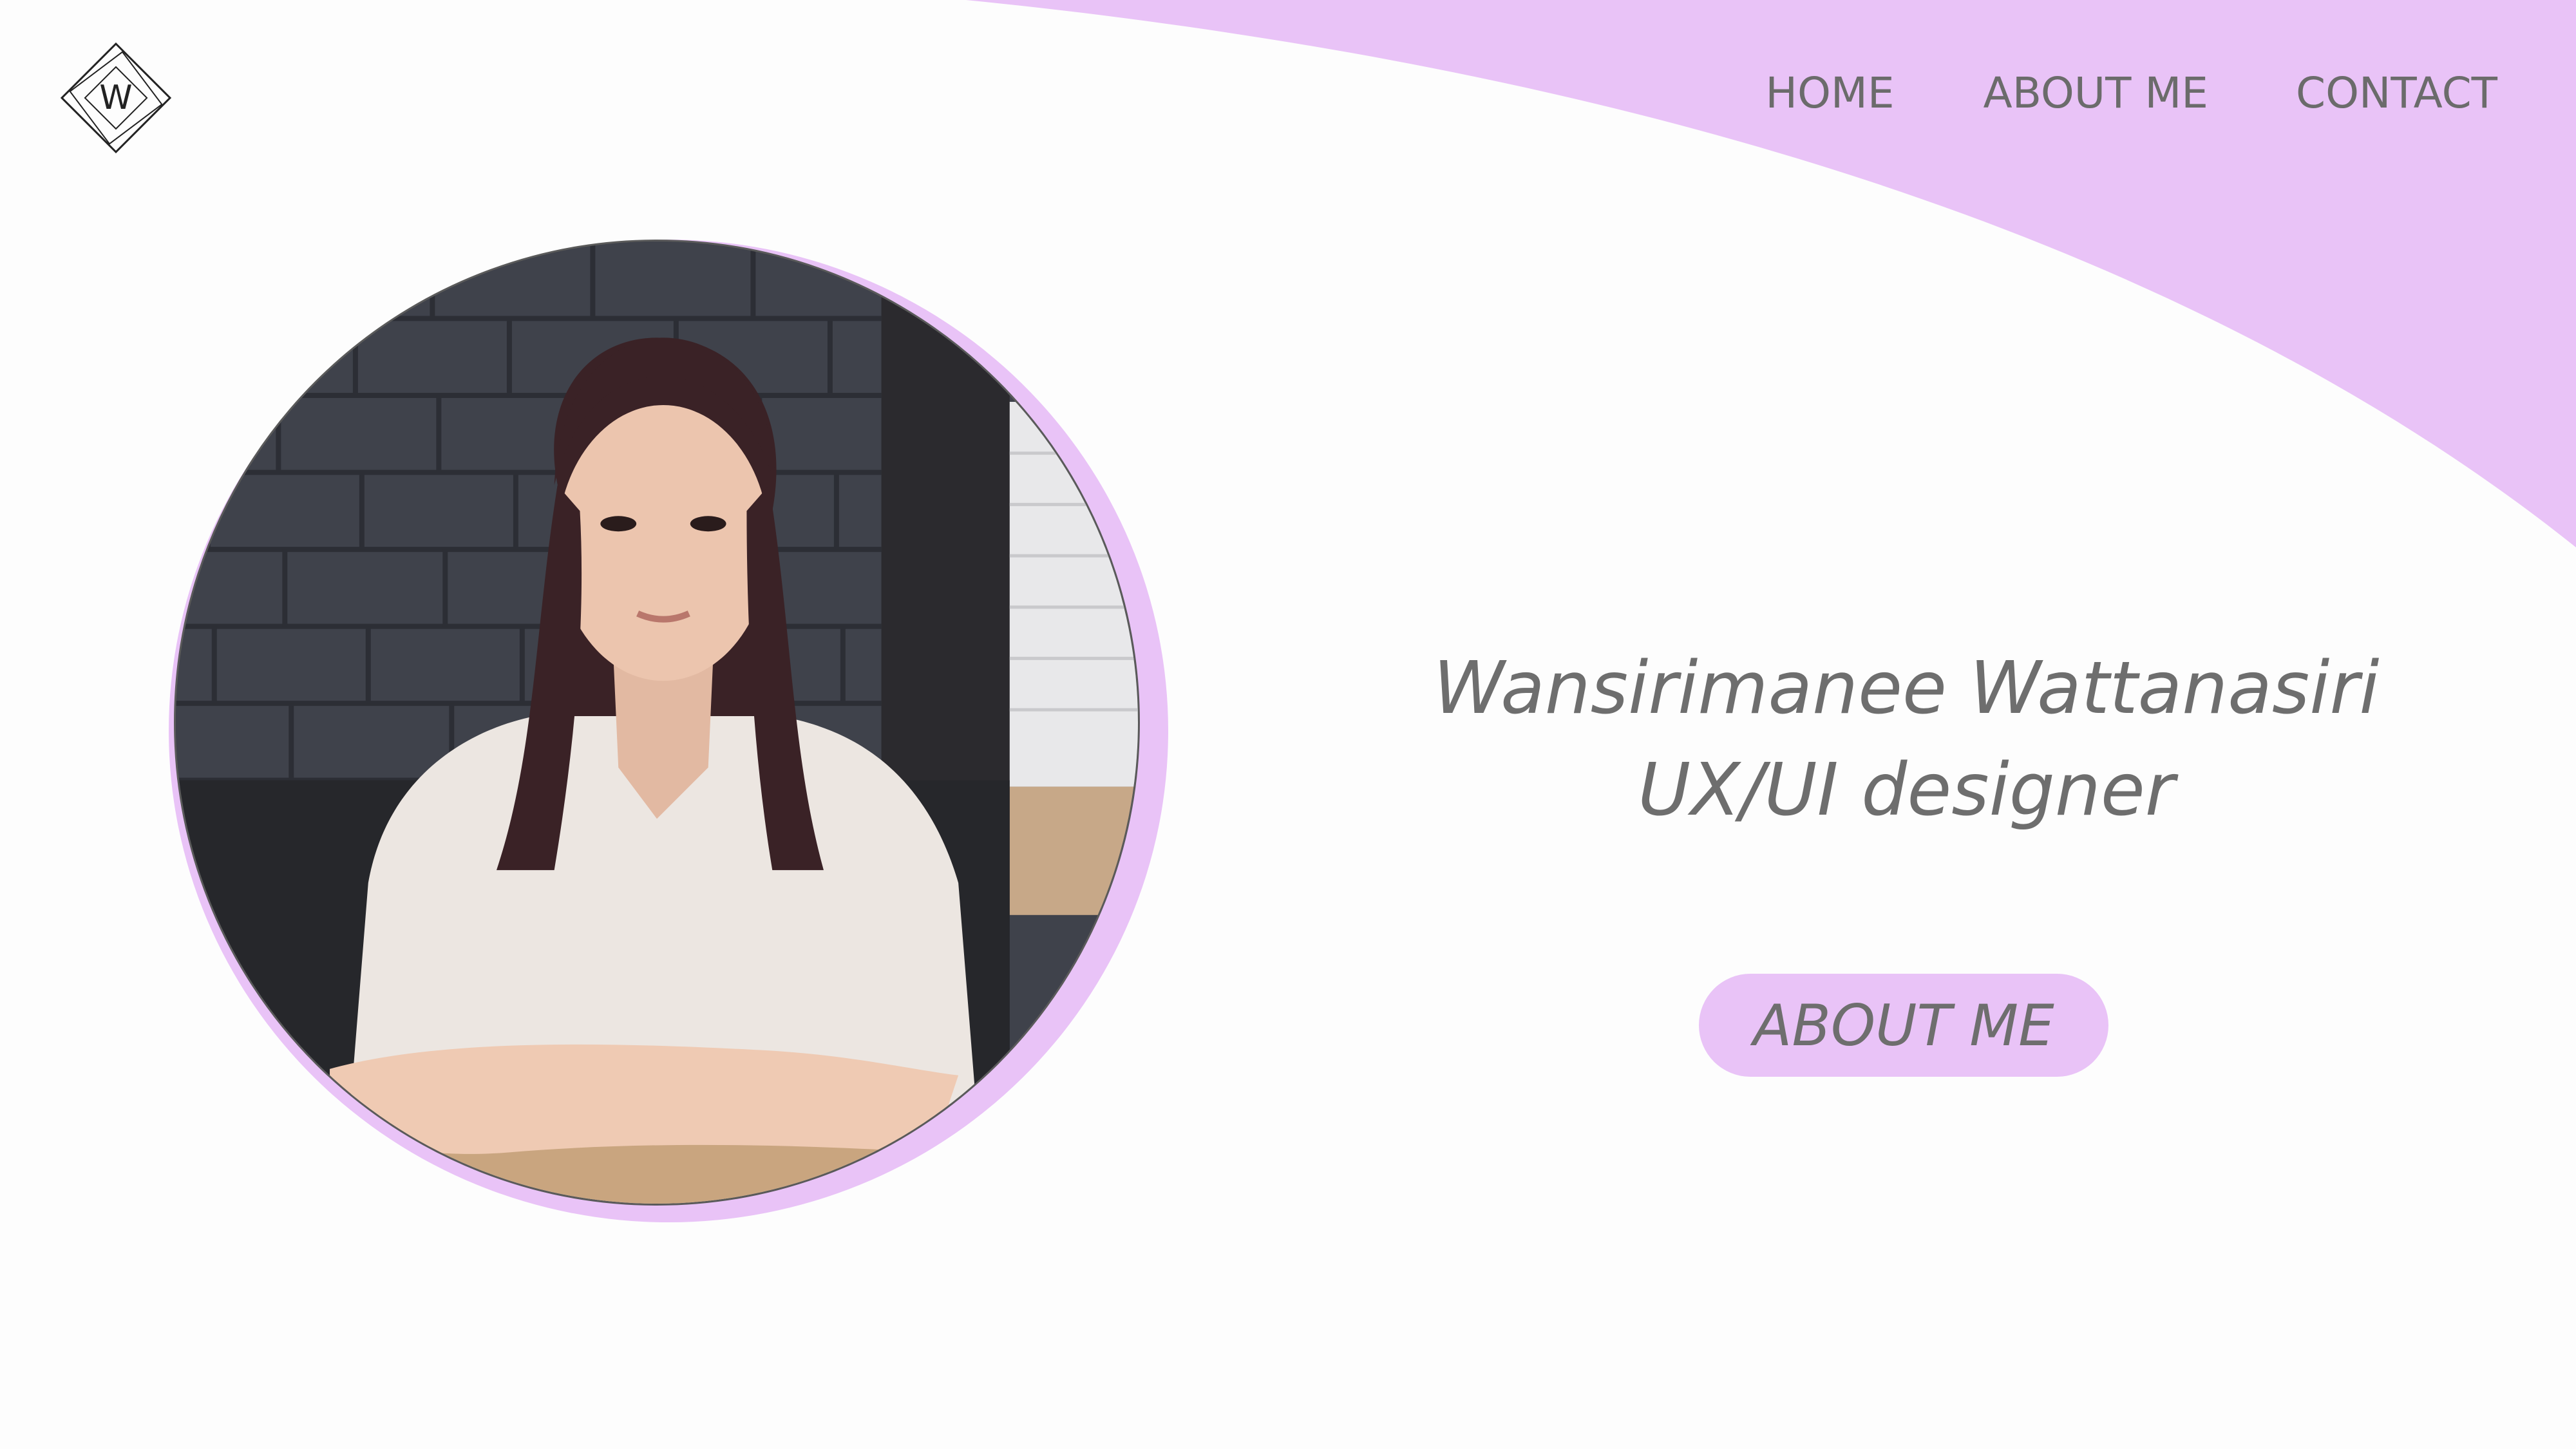 The height and width of the screenshot is (1449, 2576). I want to click on hero-intro: Wansirimanee Wattanasiri UX/UI designer, so click(1907, 740).